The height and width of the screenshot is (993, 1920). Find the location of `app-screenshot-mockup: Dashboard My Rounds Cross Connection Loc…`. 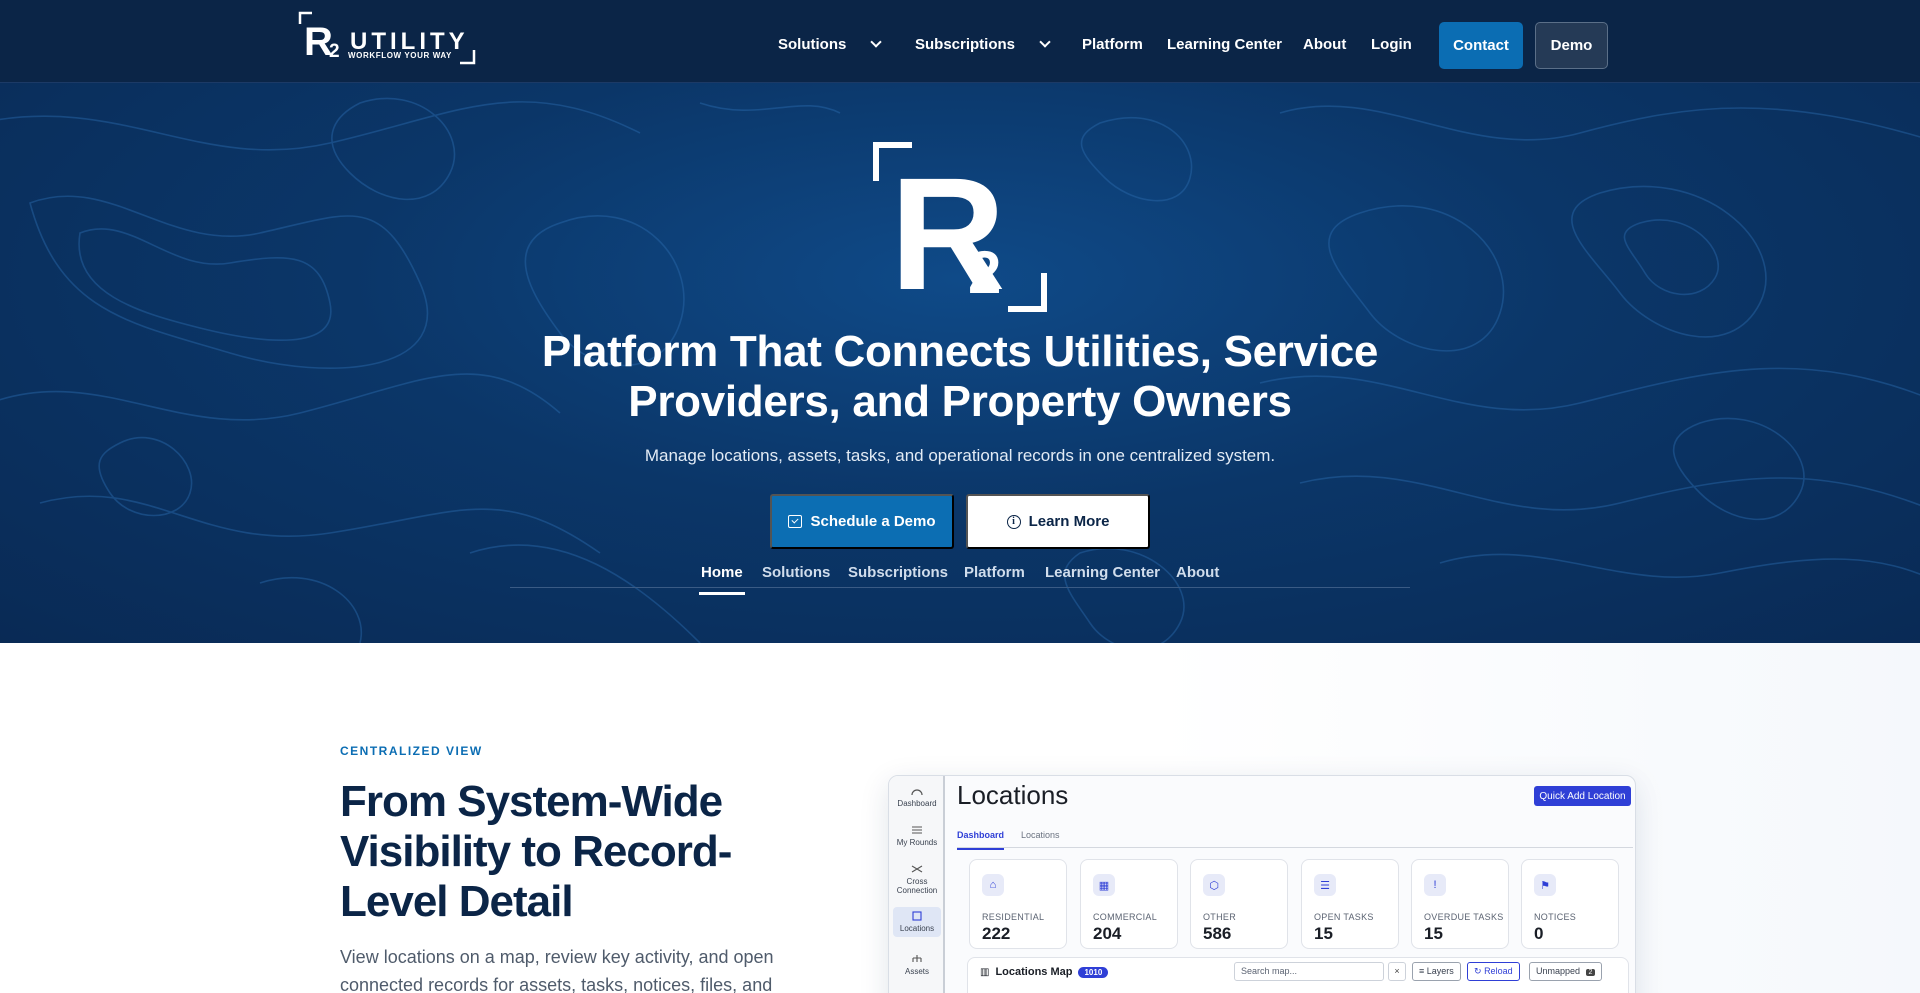

app-screenshot-mockup: Dashboard My Rounds Cross Connection Loc… is located at coordinates (1262, 884).